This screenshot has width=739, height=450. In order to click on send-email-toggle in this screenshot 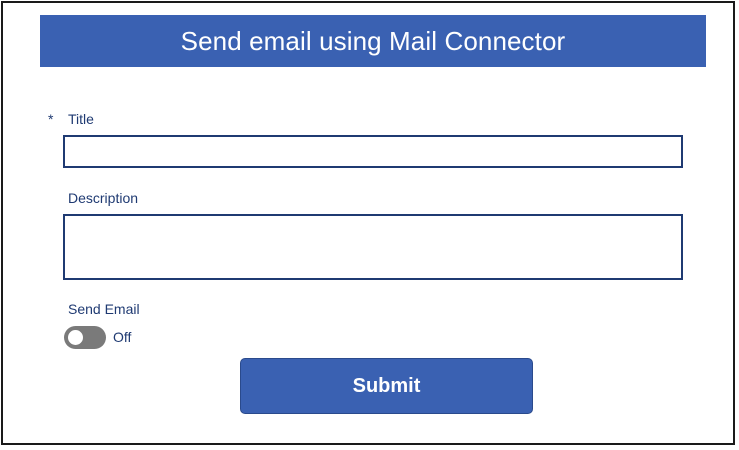, I will do `click(85, 337)`.